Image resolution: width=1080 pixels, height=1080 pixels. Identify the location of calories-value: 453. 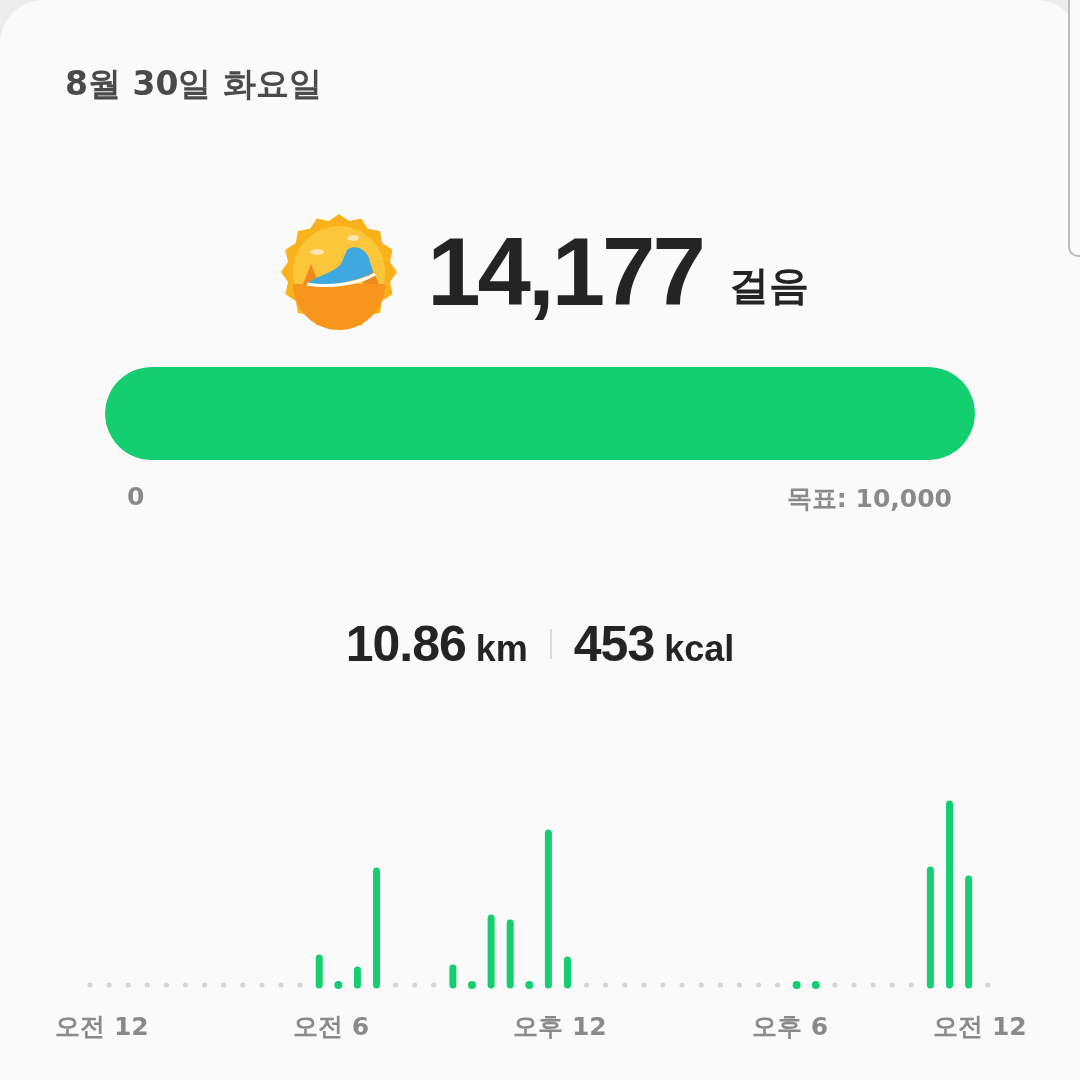
(614, 644).